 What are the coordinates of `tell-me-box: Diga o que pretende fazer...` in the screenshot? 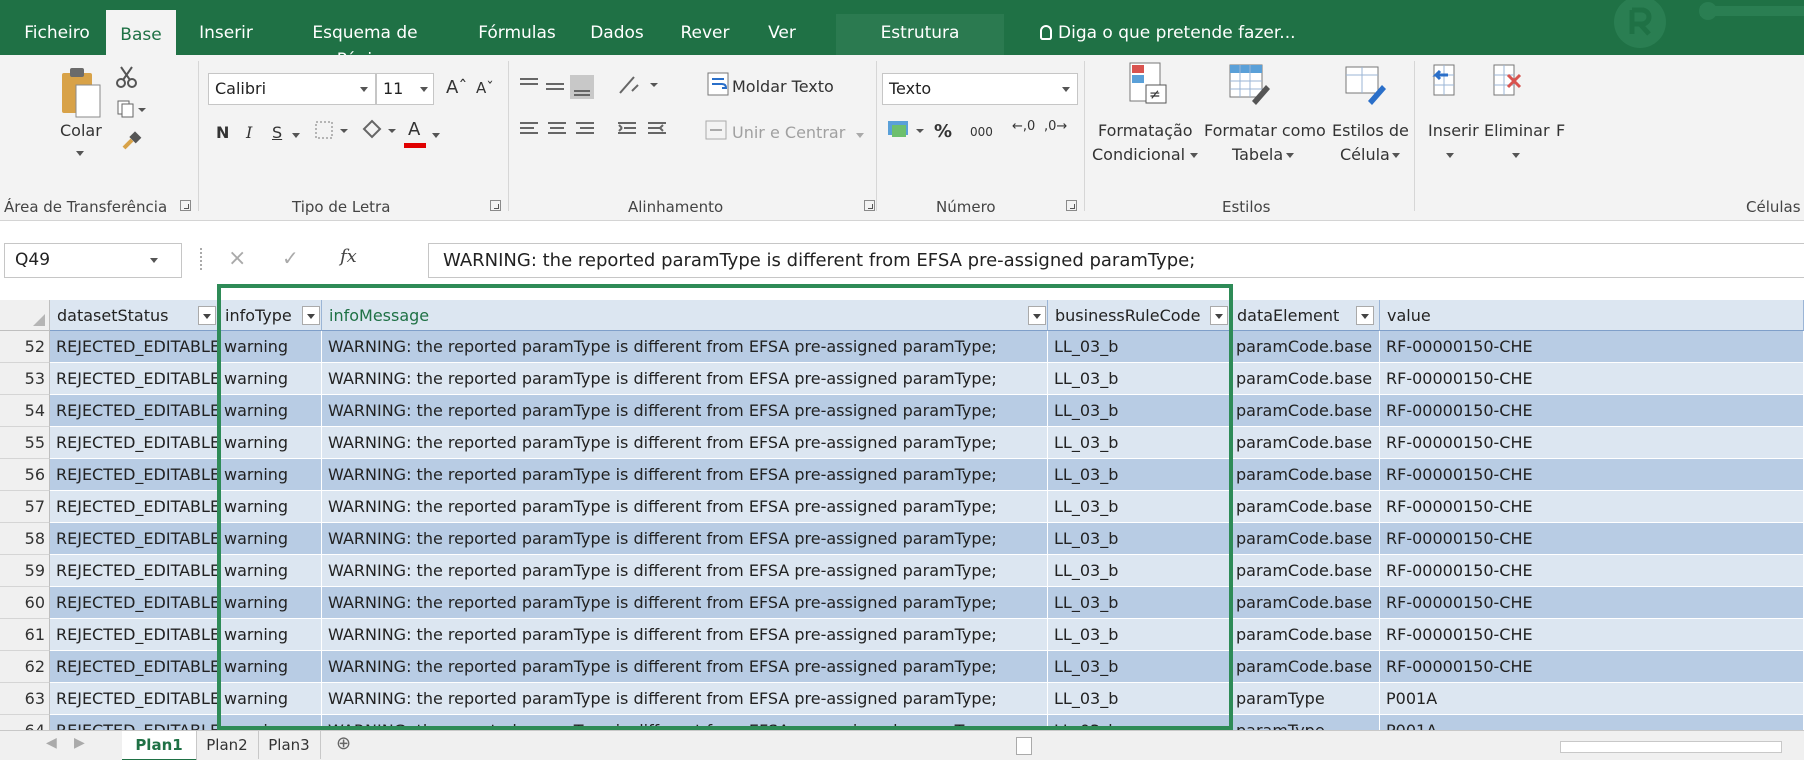 It's located at (1168, 30).